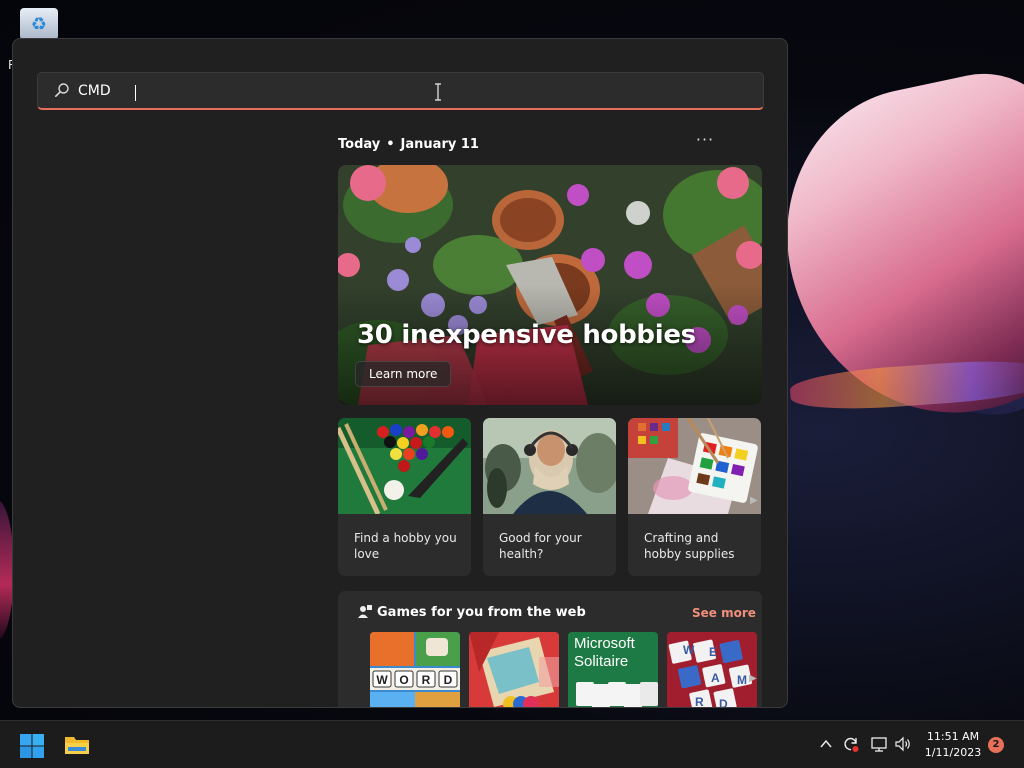 The width and height of the screenshot is (1024, 768). What do you see at coordinates (694, 466) in the screenshot?
I see `watercolor-paints-image` at bounding box center [694, 466].